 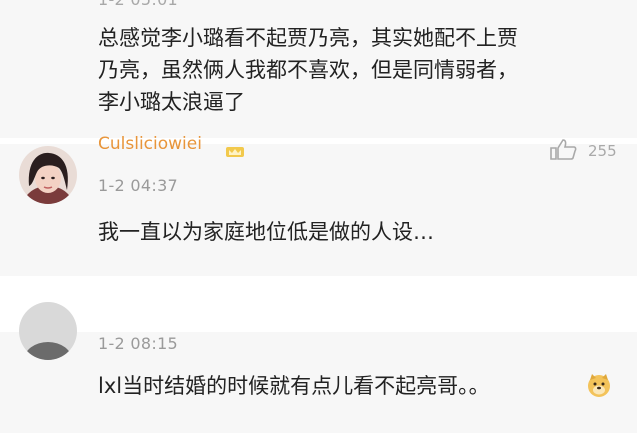 What do you see at coordinates (602, 151) in the screenshot?
I see `like-count: 255` at bounding box center [602, 151].